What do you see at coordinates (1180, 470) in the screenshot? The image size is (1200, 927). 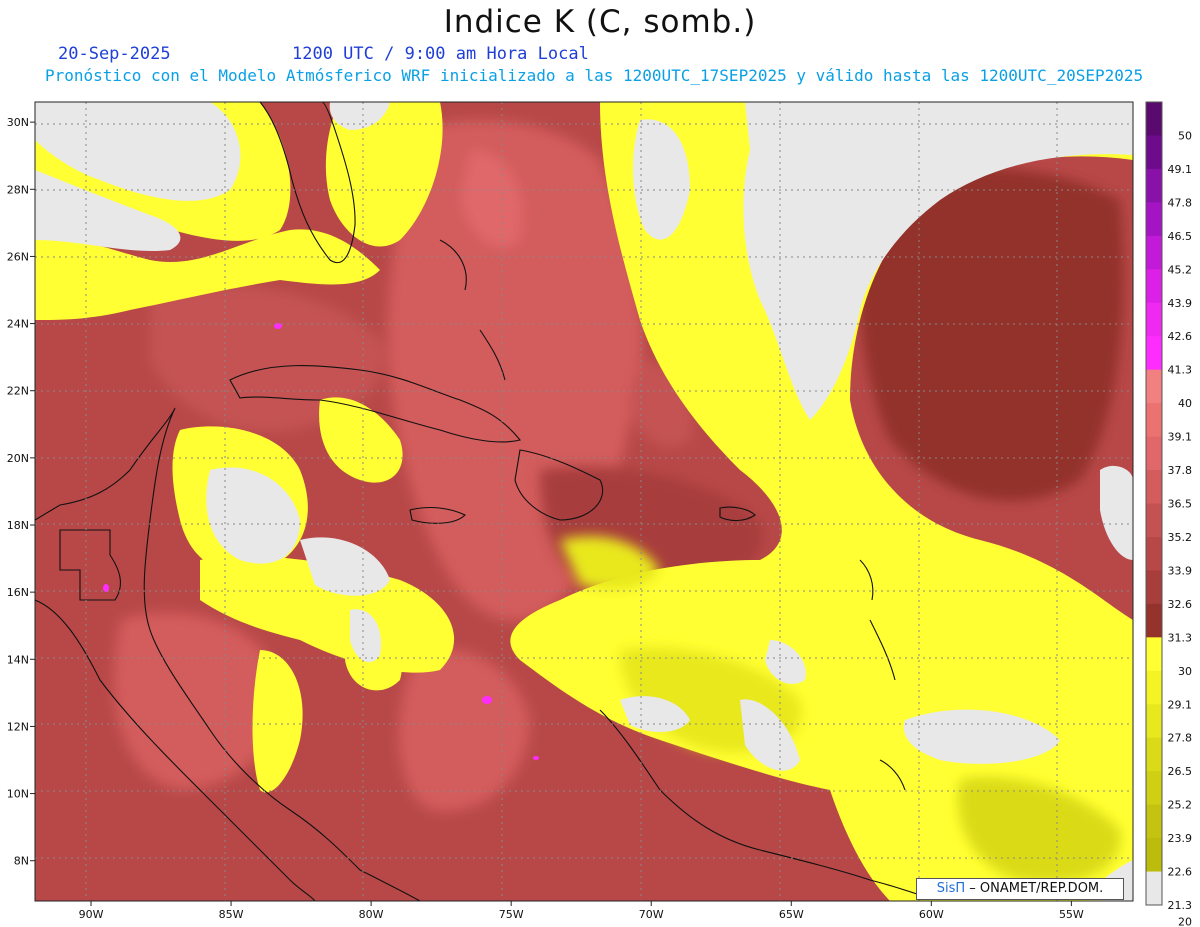 I see `legend-label: 37.8` at bounding box center [1180, 470].